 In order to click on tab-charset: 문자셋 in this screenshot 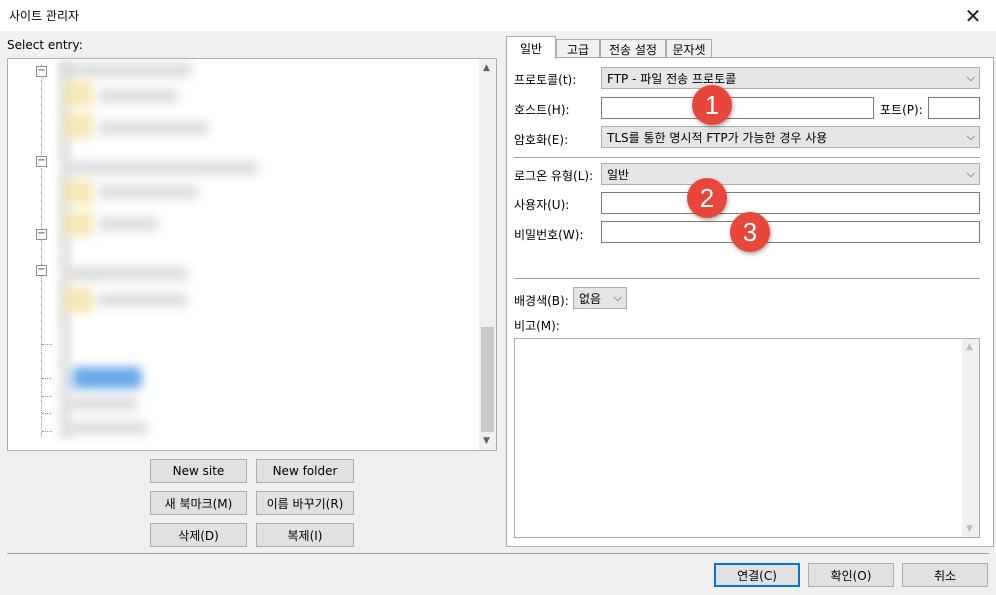, I will do `click(689, 48)`.